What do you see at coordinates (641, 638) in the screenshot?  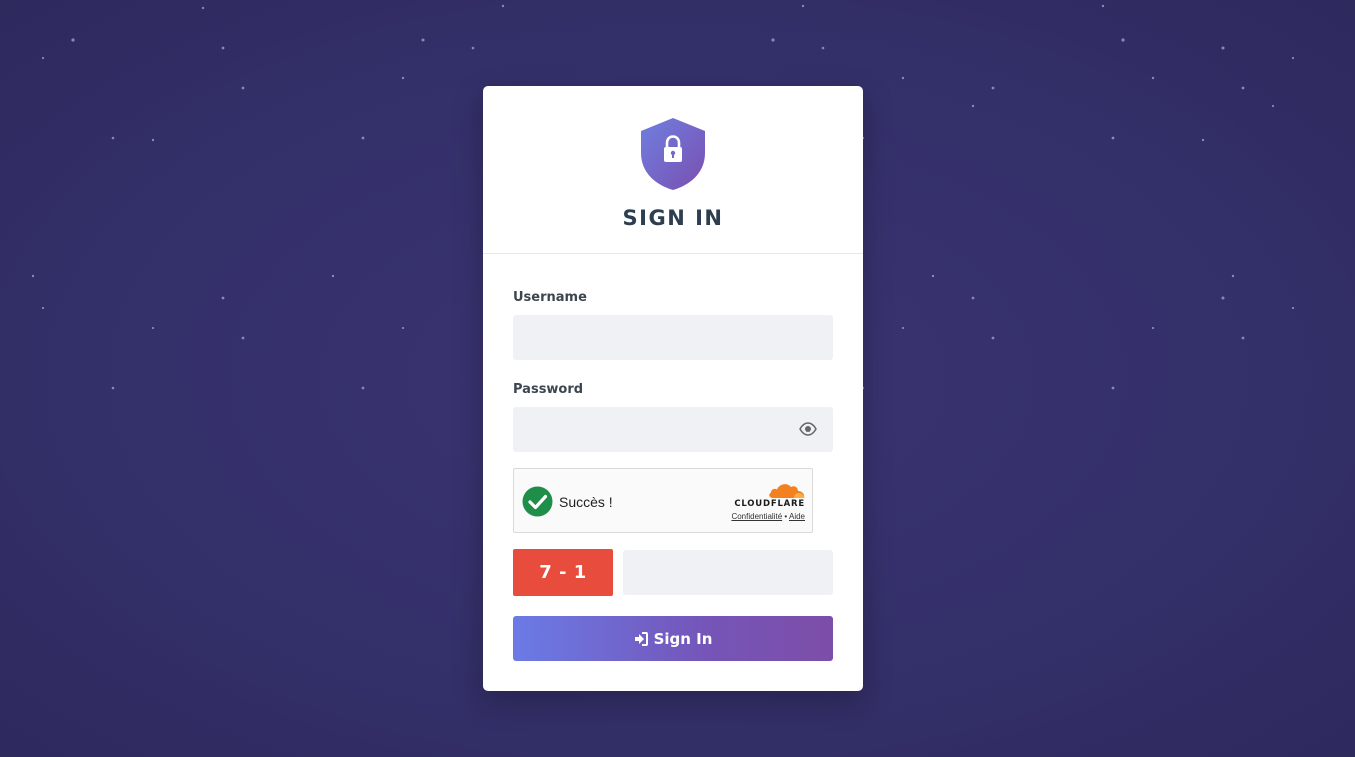 I see `sign-in-icon` at bounding box center [641, 638].